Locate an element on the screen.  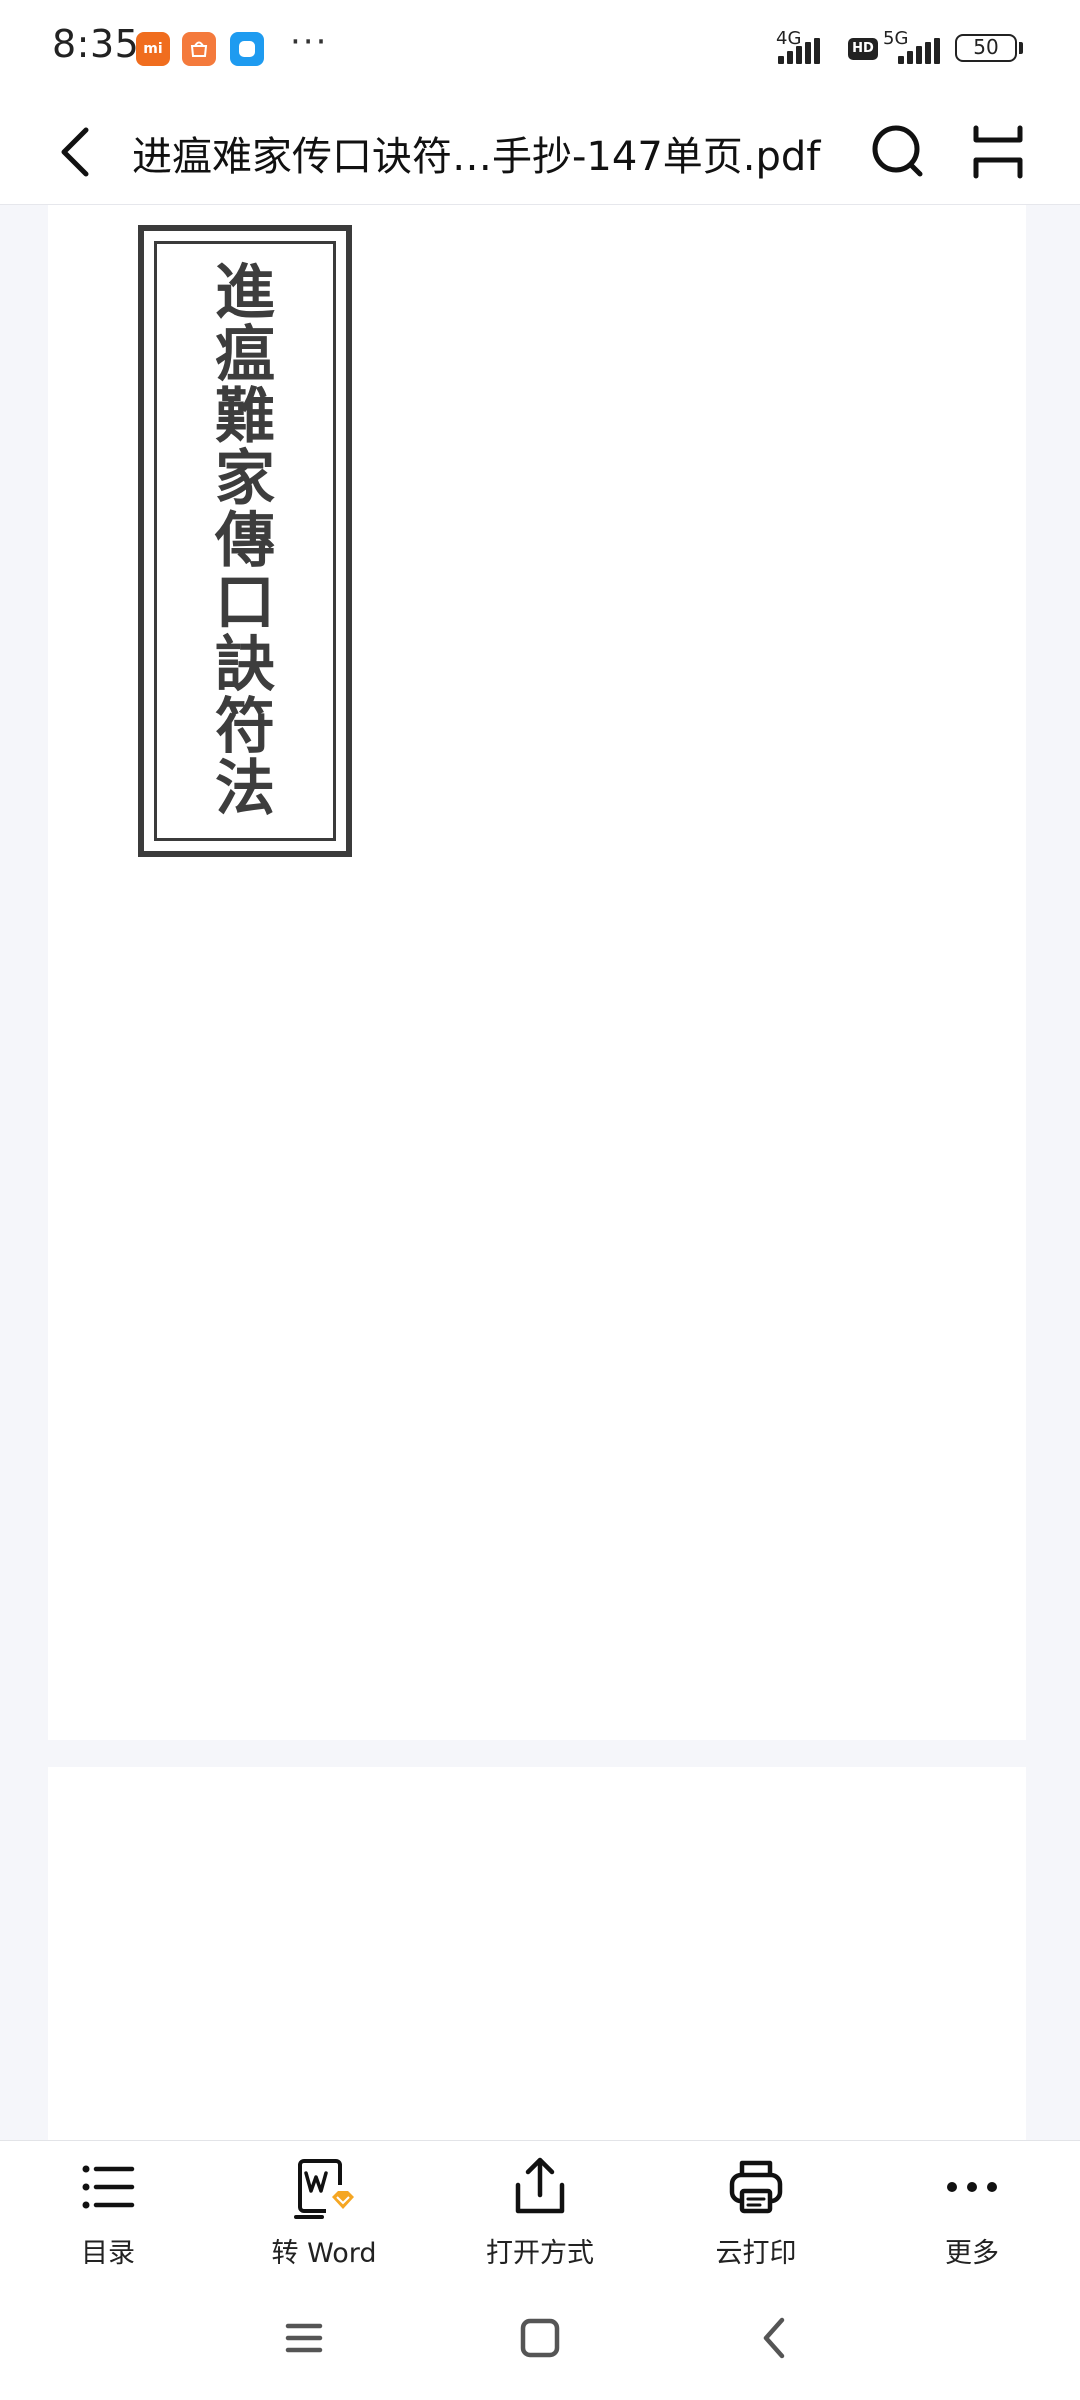
more-label: 更多 is located at coordinates (972, 2253).